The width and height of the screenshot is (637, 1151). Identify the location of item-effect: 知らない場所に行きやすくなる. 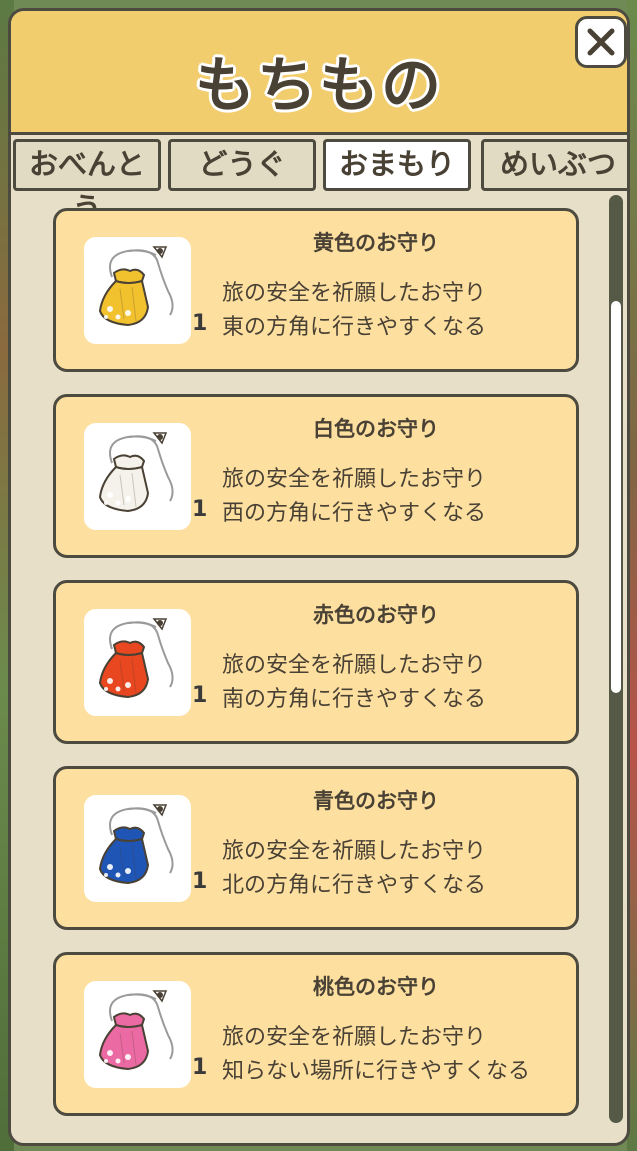
(376, 1071).